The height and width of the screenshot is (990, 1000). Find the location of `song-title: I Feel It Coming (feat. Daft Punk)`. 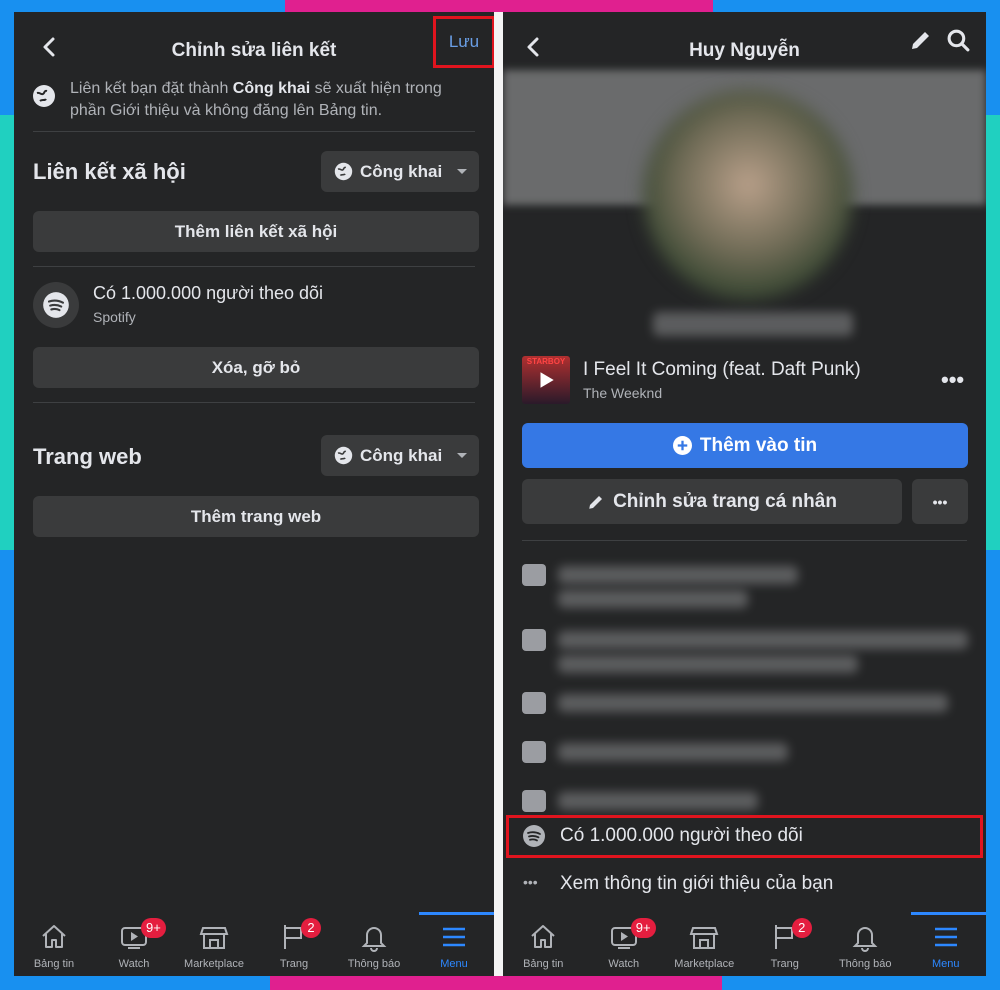

song-title: I Feel It Coming (feat. Daft Punk) is located at coordinates (722, 369).